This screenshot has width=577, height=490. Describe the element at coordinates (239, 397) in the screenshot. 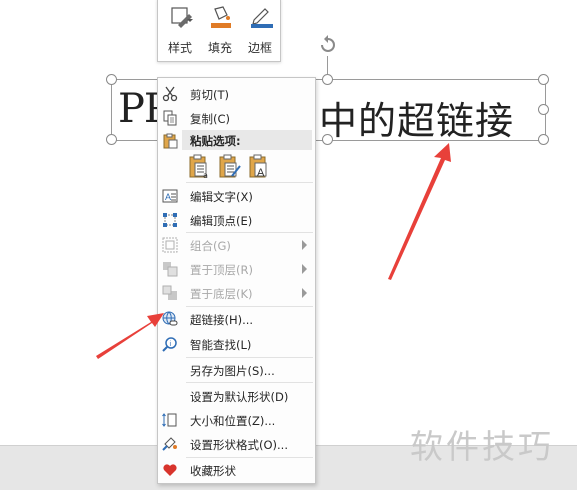

I see `menu-label-set-default-shape: 设置为默认形状(D)` at that location.